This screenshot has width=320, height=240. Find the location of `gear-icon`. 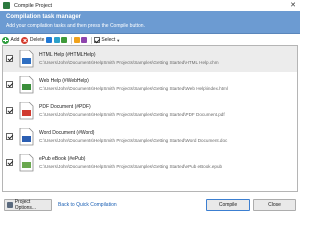

gear-icon is located at coordinates (10, 205).